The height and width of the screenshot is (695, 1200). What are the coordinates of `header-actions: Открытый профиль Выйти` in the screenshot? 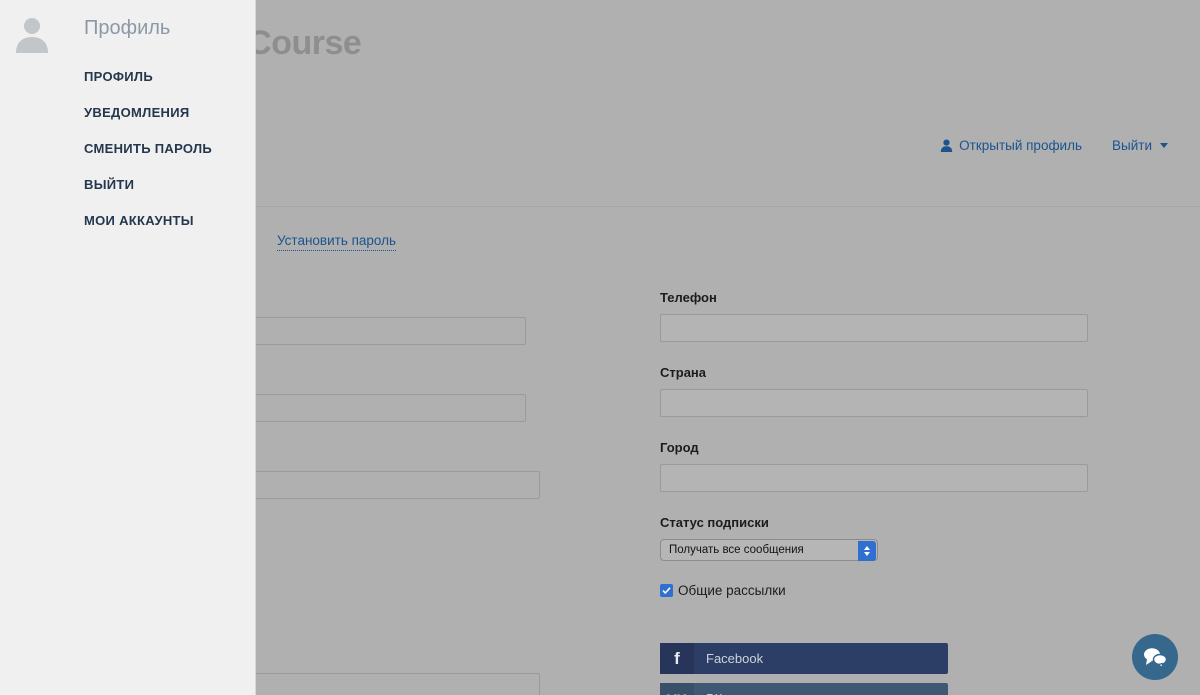 It's located at (1054, 145).